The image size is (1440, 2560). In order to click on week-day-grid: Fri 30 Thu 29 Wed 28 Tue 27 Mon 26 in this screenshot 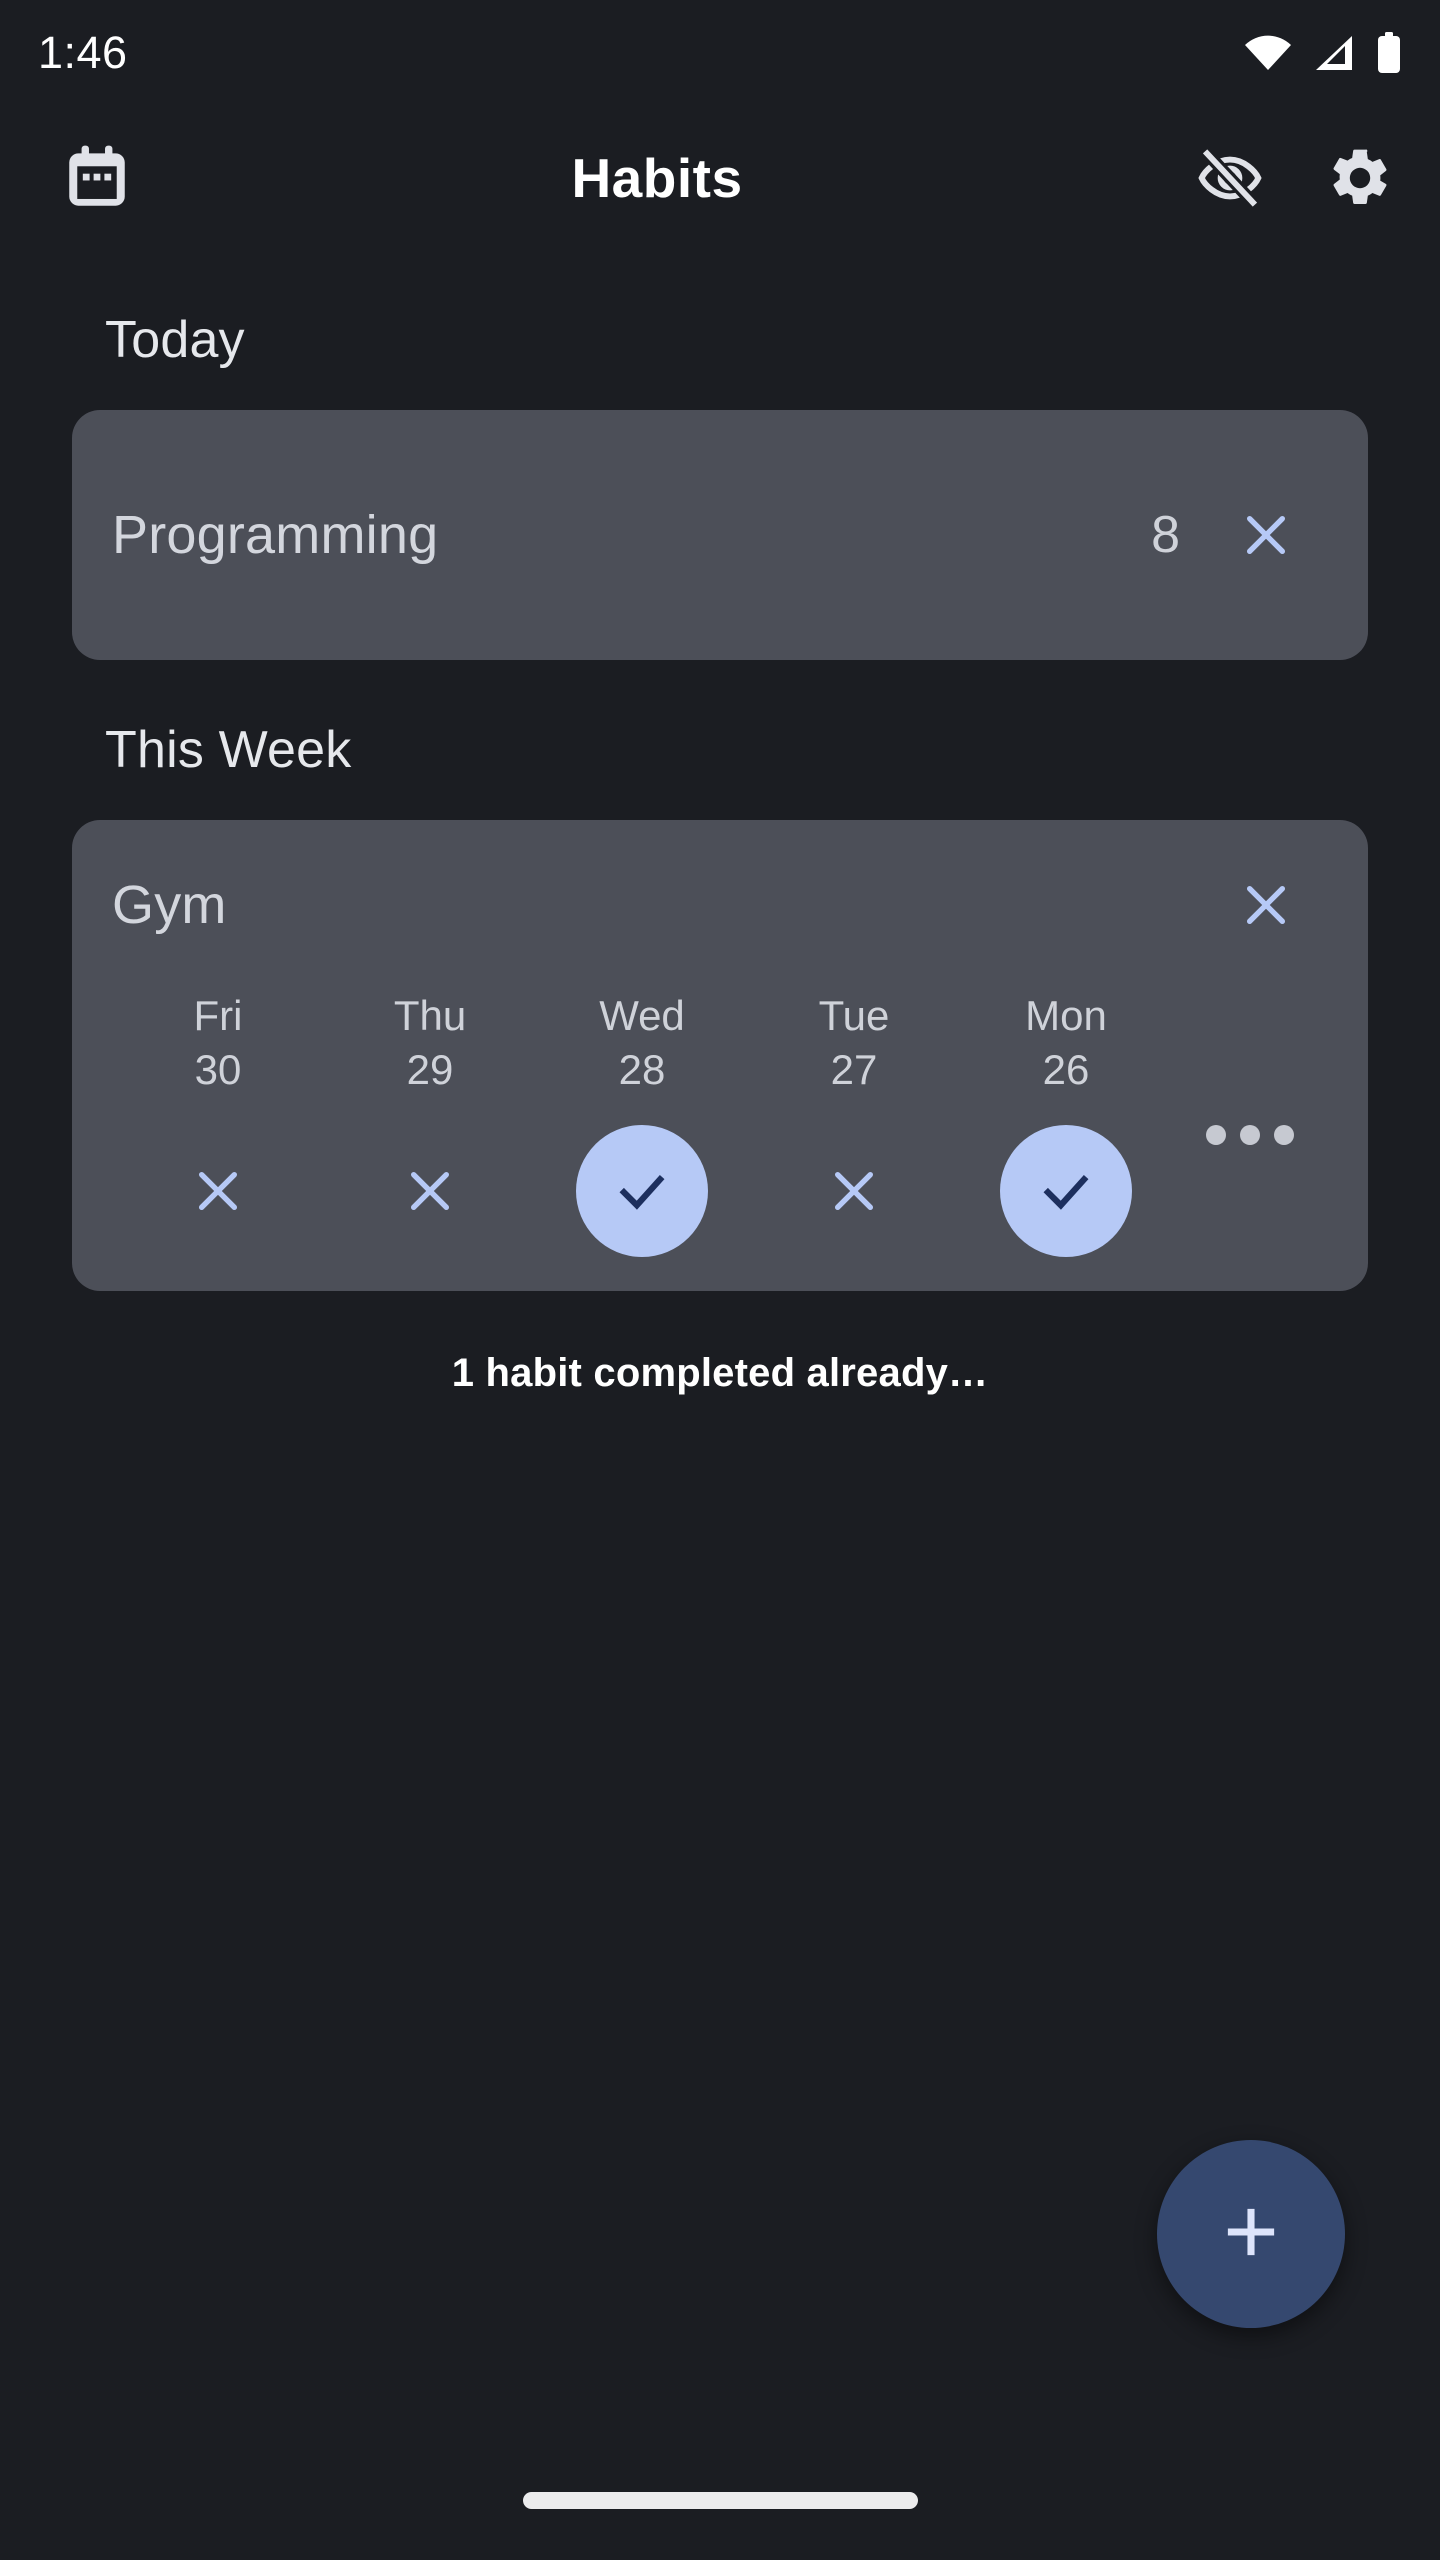, I will do `click(720, 1124)`.